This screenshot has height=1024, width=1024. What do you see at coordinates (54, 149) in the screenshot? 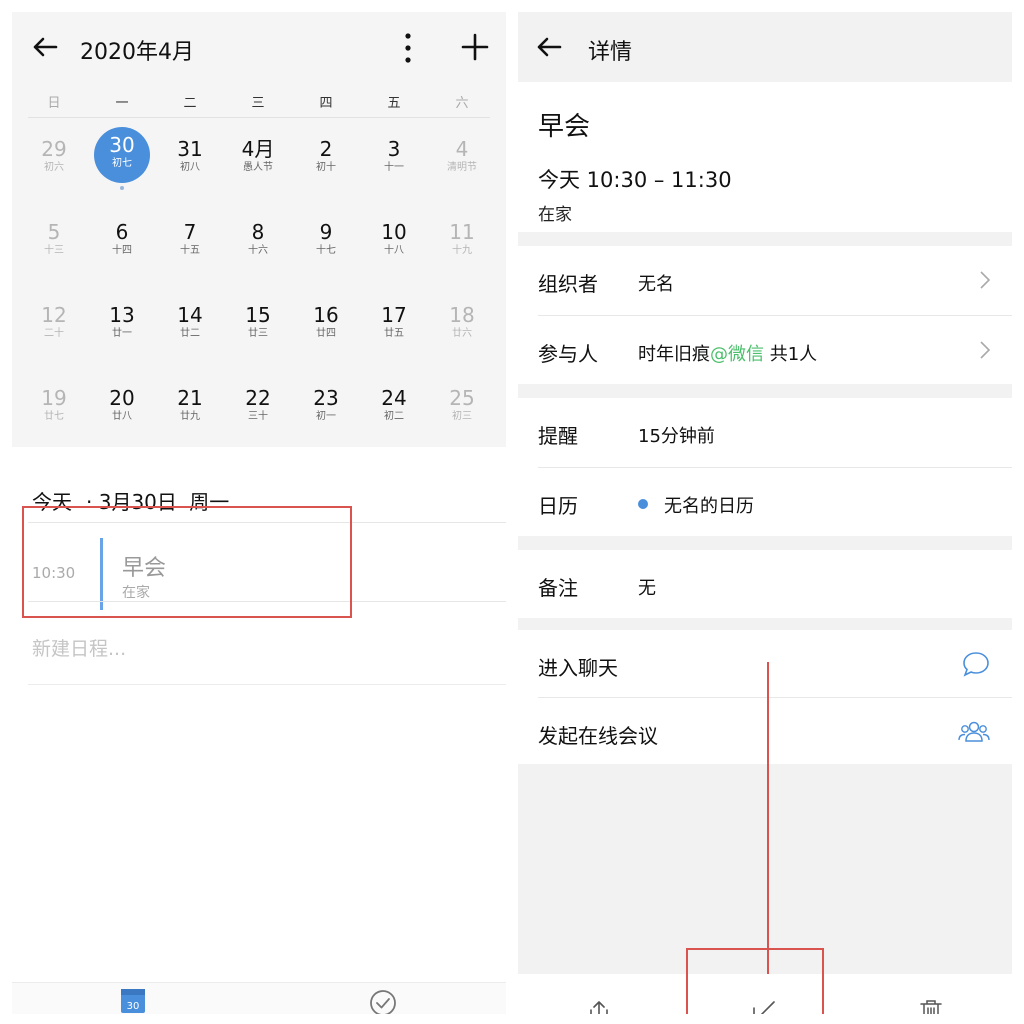
I see `day-number: 29` at bounding box center [54, 149].